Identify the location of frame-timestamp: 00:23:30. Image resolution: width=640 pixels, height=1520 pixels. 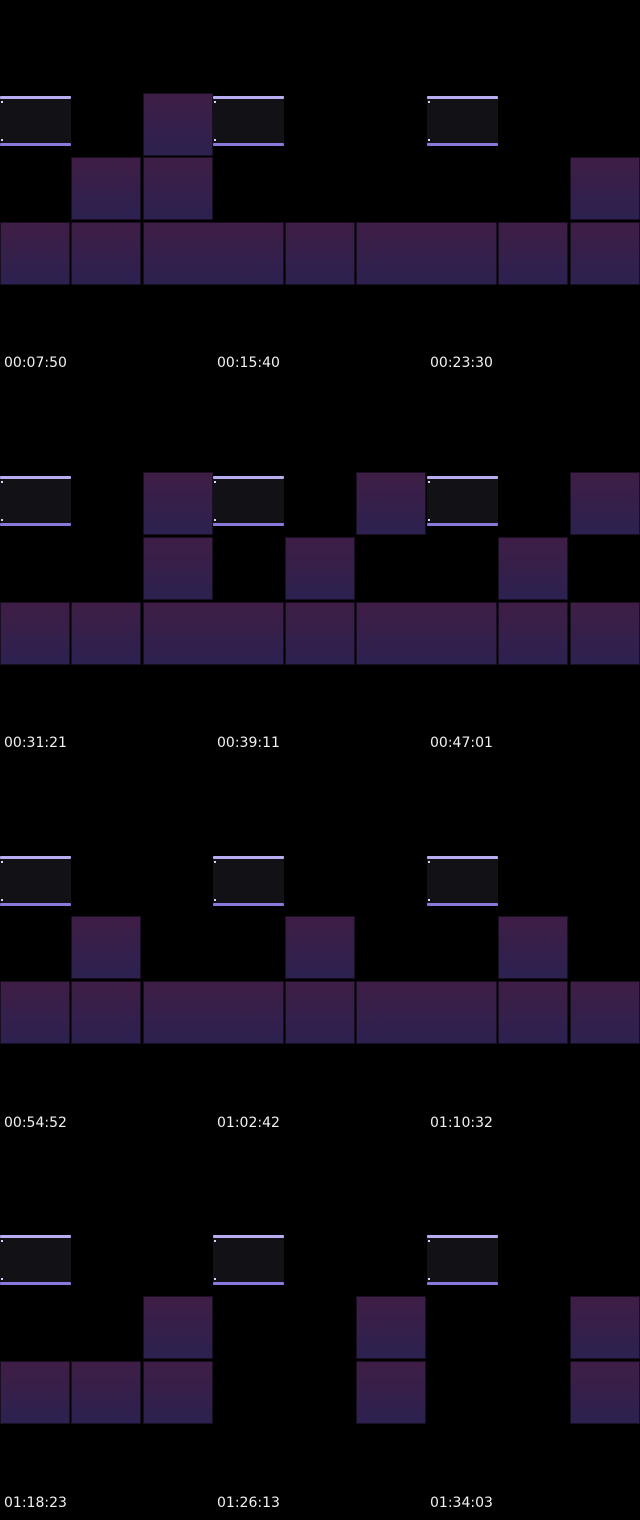
(461, 363).